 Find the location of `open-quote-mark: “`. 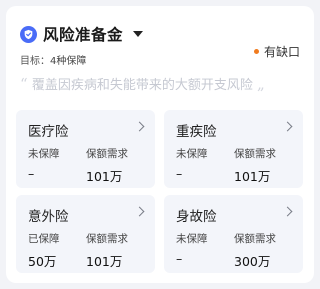

open-quote-mark: “ is located at coordinates (24, 84).